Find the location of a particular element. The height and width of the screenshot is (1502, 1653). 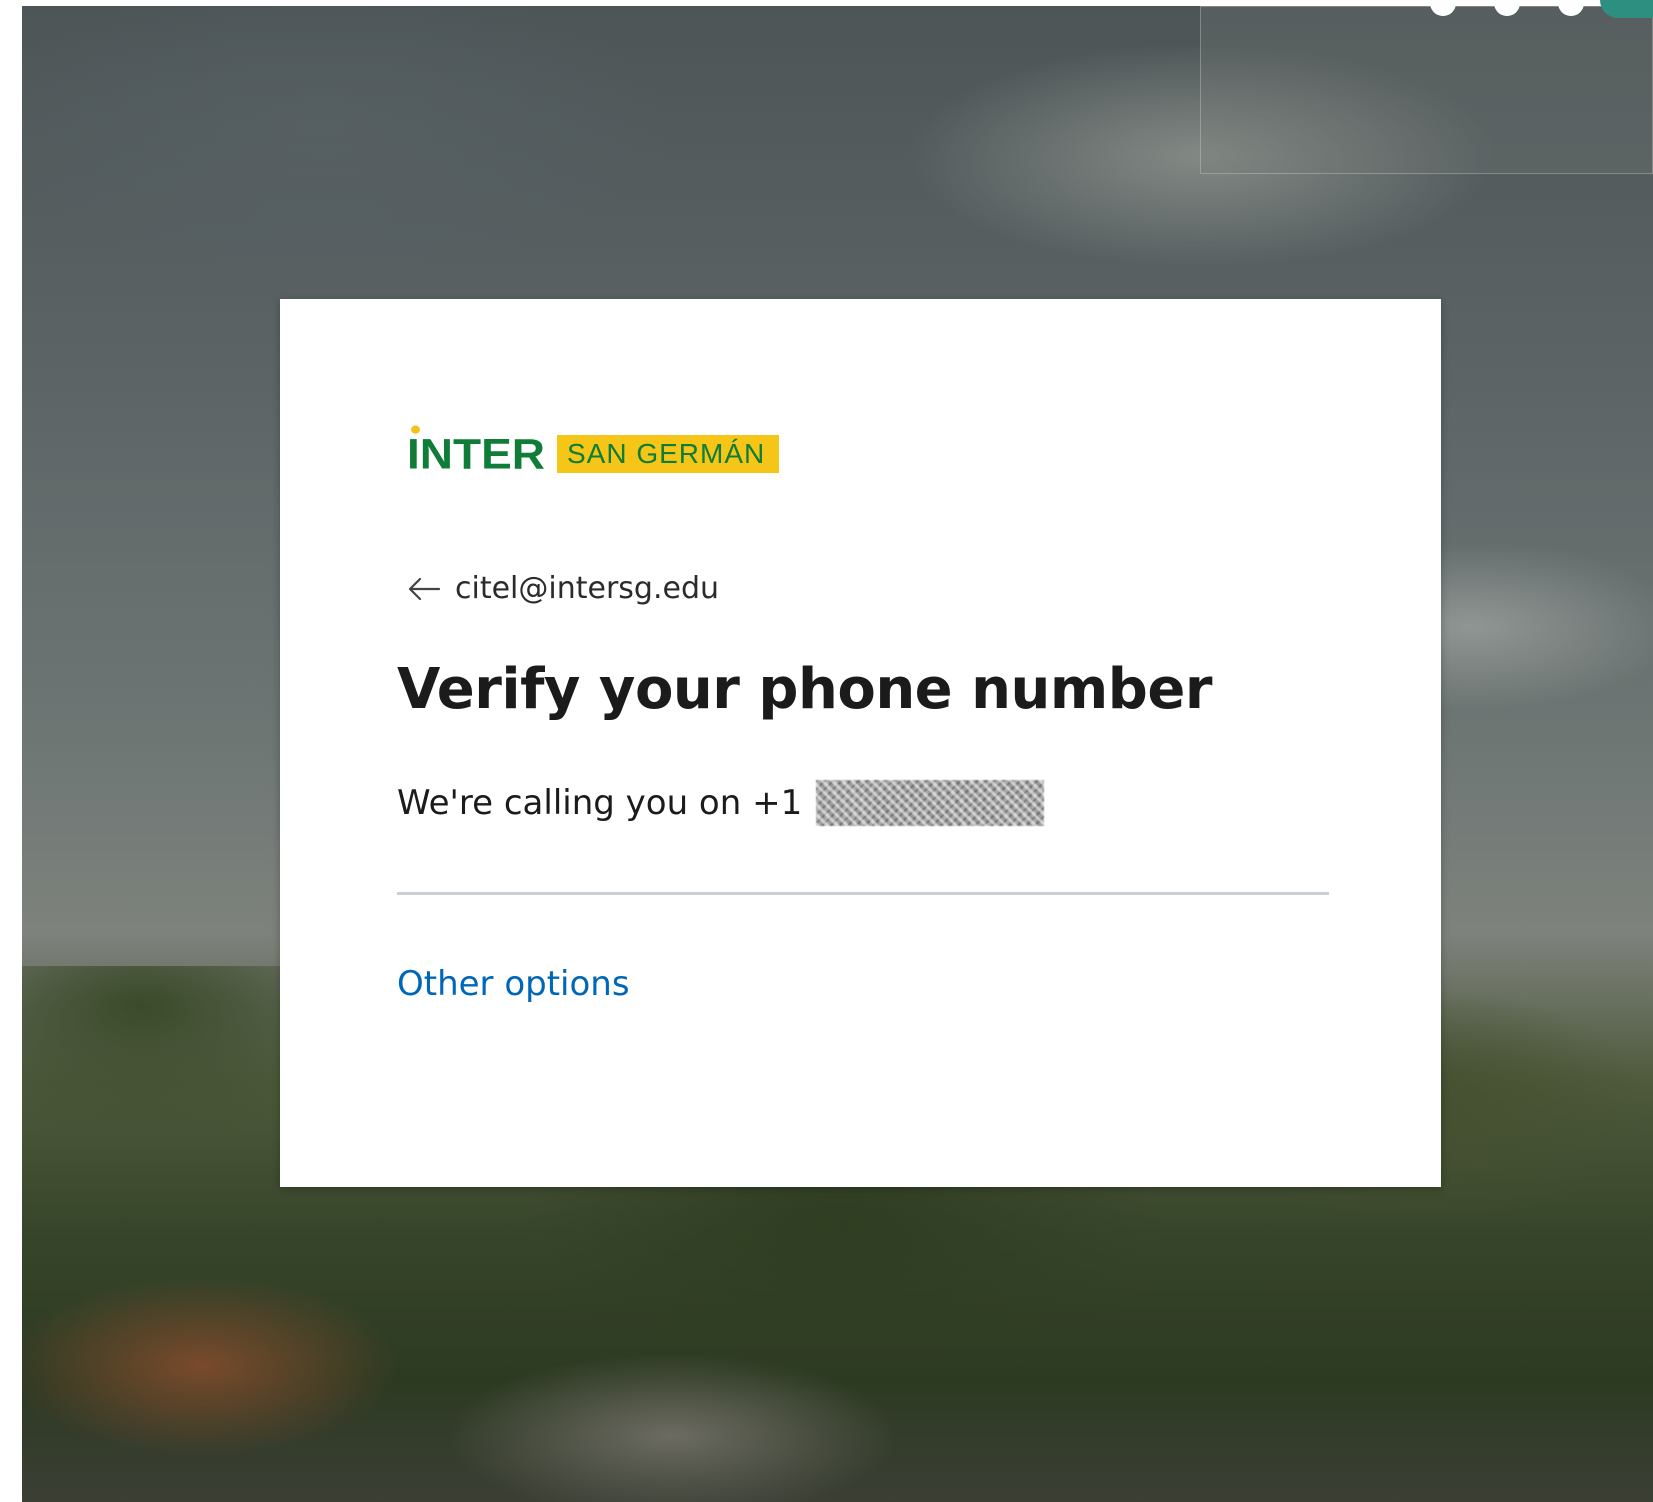

account-email: citel@intersg.edu is located at coordinates (587, 588).